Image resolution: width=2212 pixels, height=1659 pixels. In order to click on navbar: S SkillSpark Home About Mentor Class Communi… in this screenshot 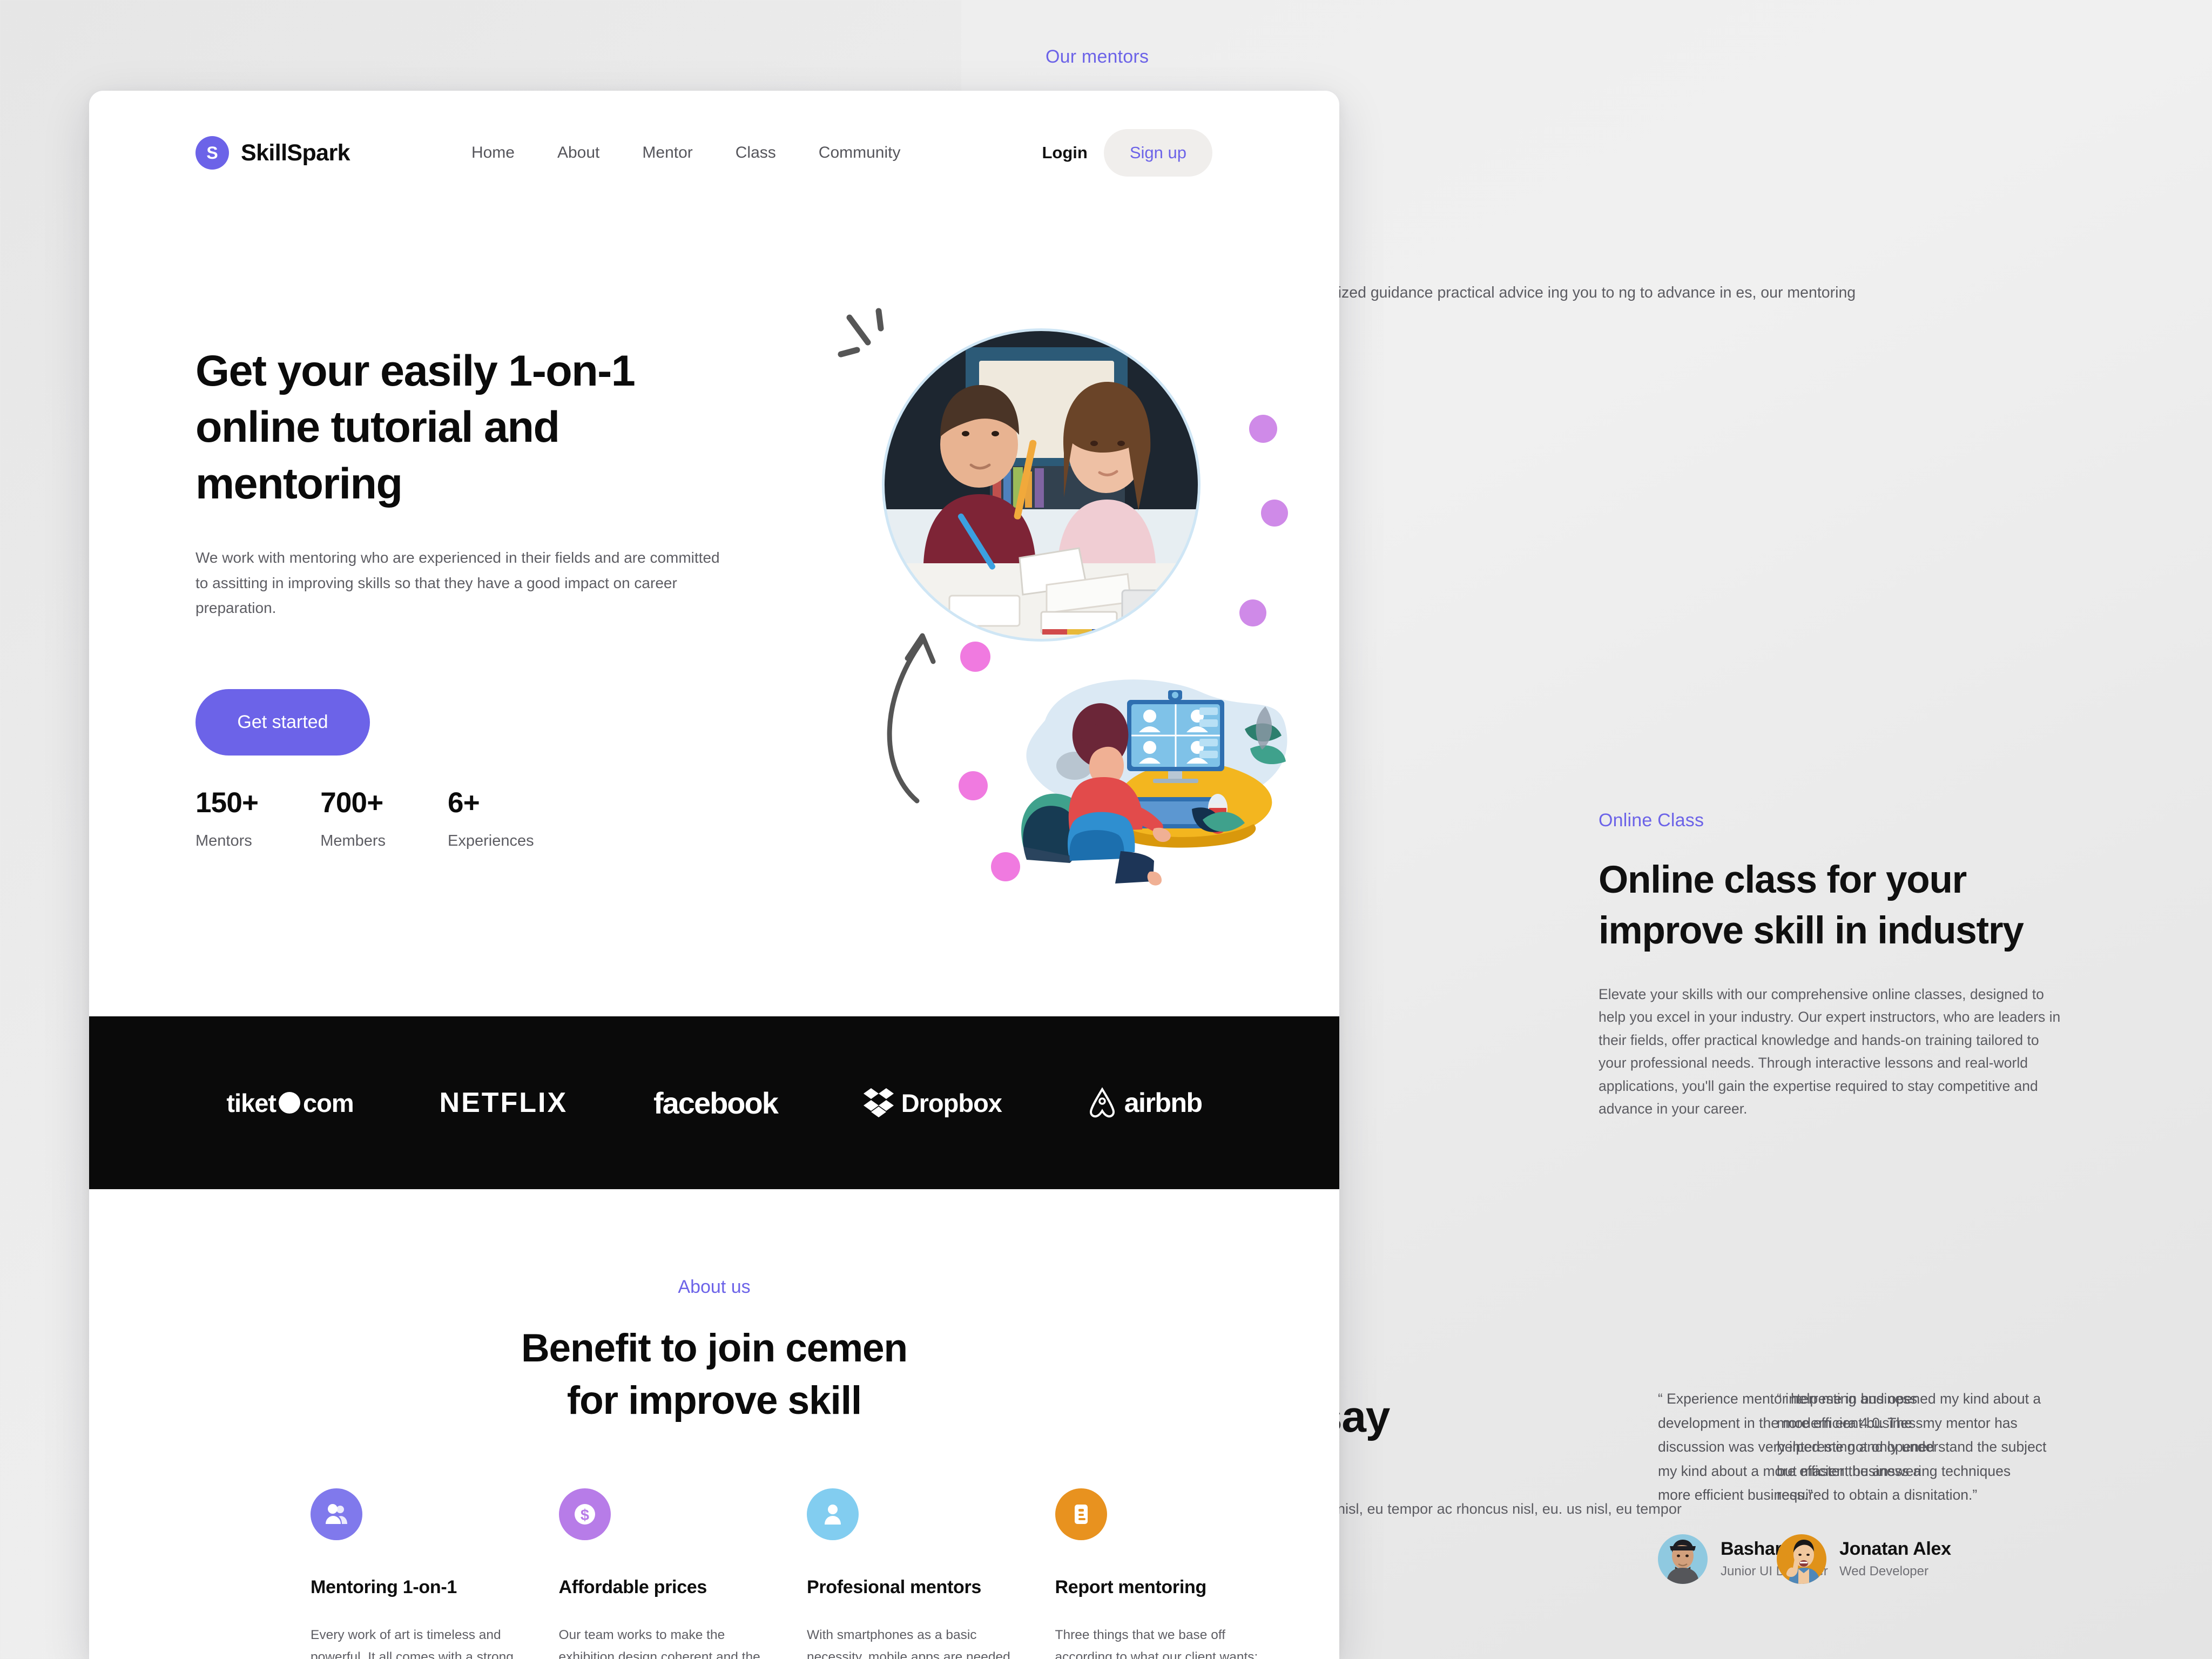, I will do `click(714, 153)`.